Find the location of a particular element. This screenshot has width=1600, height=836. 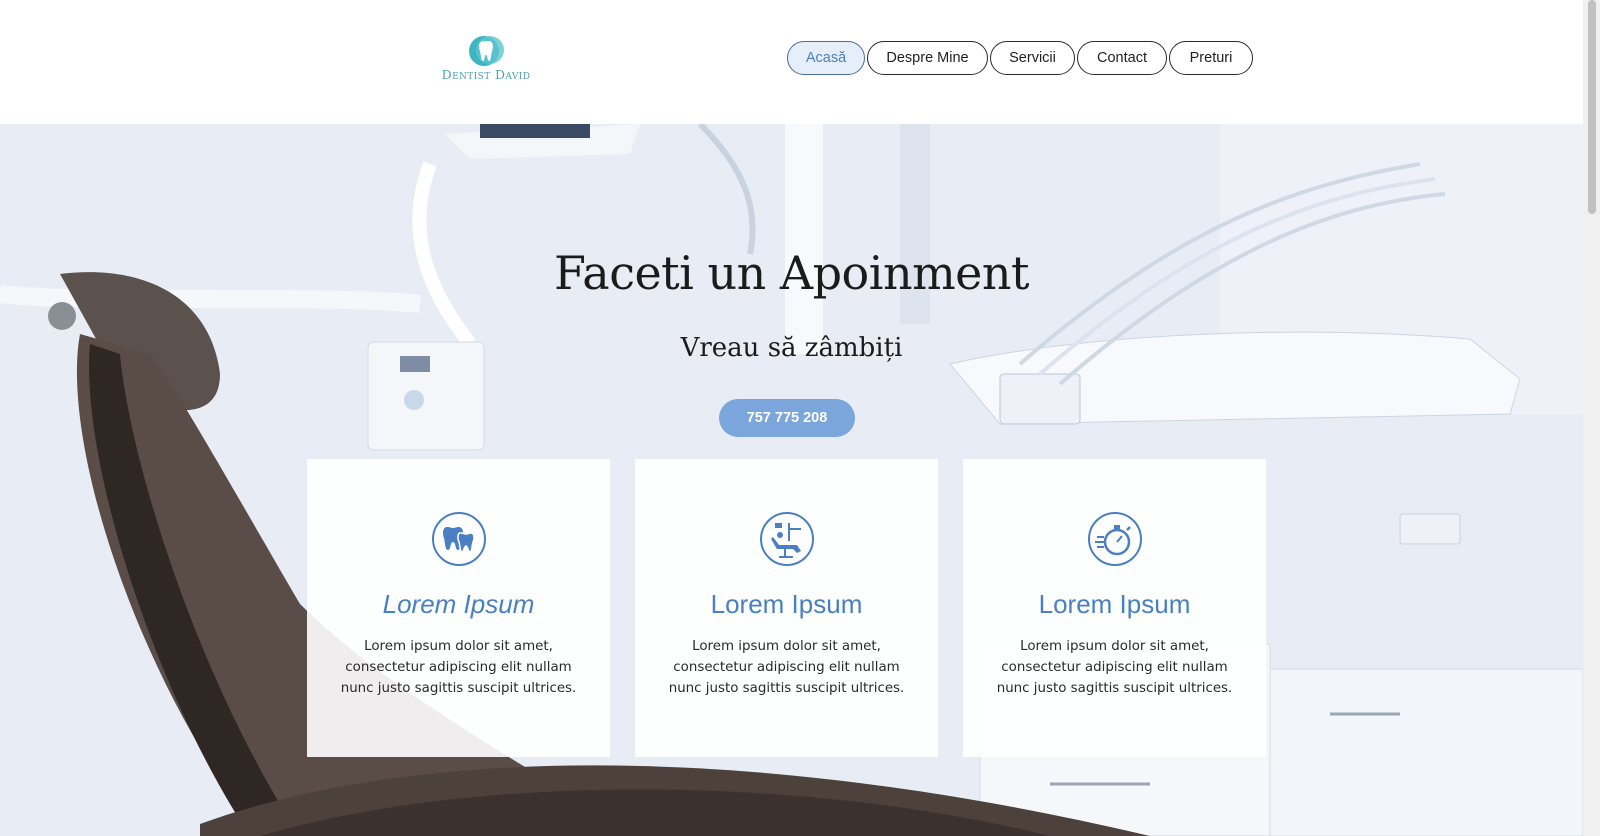

tooth-icon is located at coordinates (459, 539).